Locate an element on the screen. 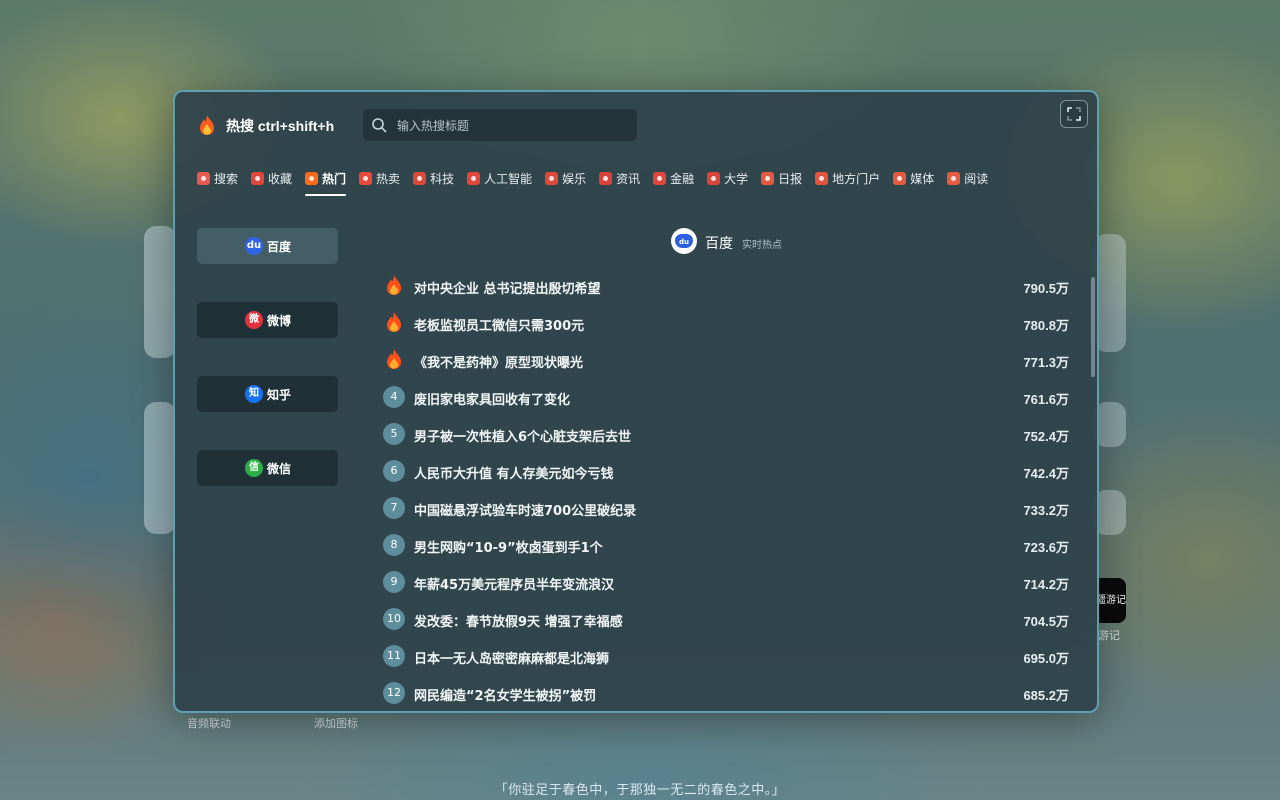  item-heat: 685.2万 is located at coordinates (1046, 695).